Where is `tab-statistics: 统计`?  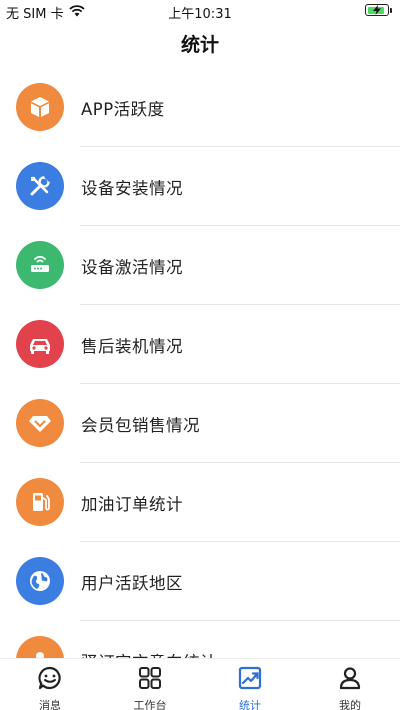 tab-statistics: 统计 is located at coordinates (250, 684).